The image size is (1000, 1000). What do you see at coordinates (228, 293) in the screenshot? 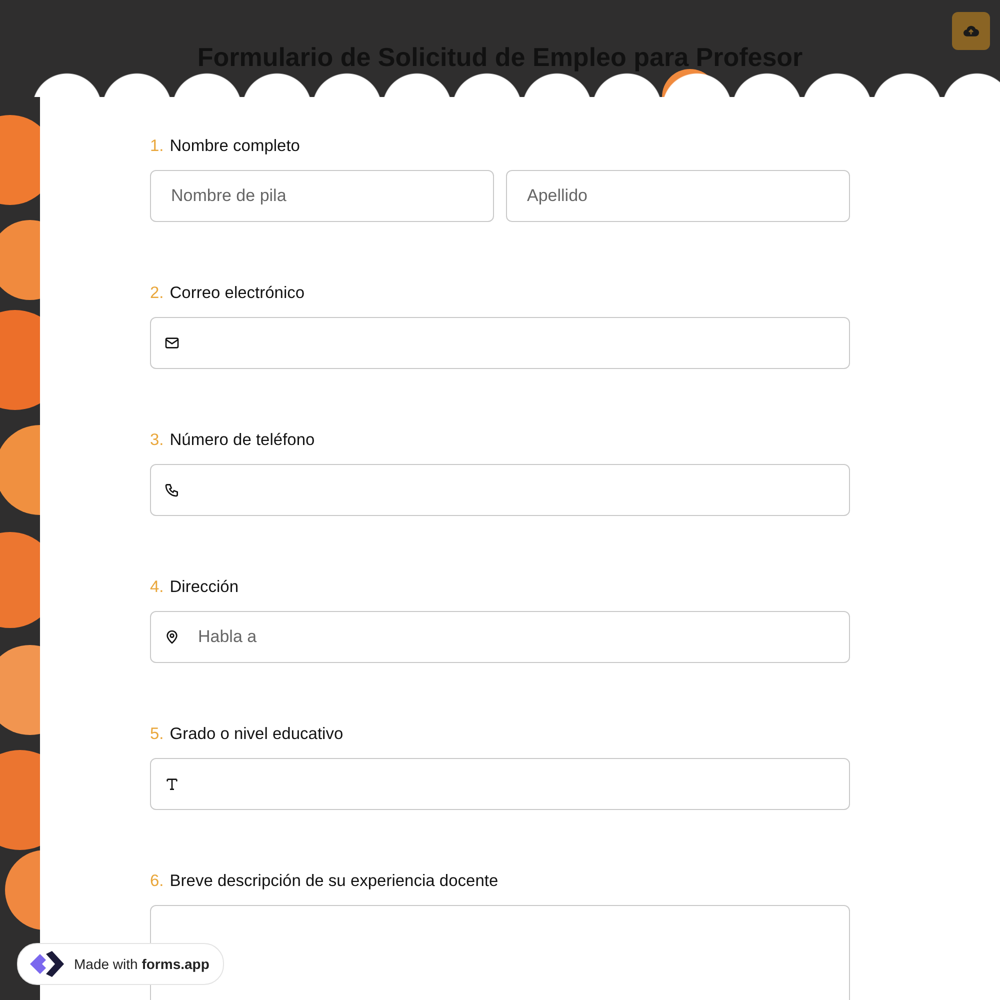
I see `question-label: 2. Correo electrónico` at bounding box center [228, 293].